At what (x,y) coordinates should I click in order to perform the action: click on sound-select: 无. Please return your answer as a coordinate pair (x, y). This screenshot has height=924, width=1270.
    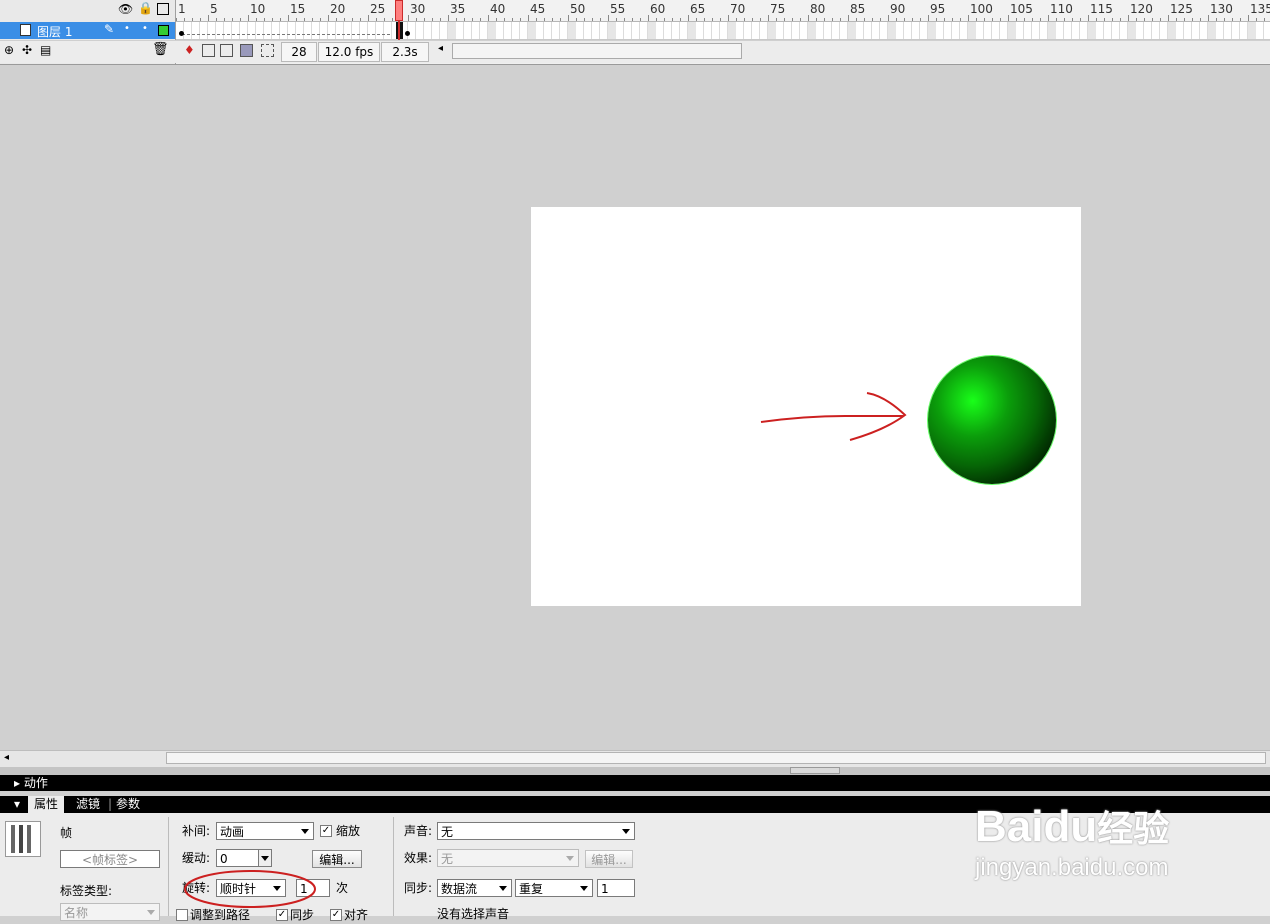
    Looking at the image, I should click on (536, 831).